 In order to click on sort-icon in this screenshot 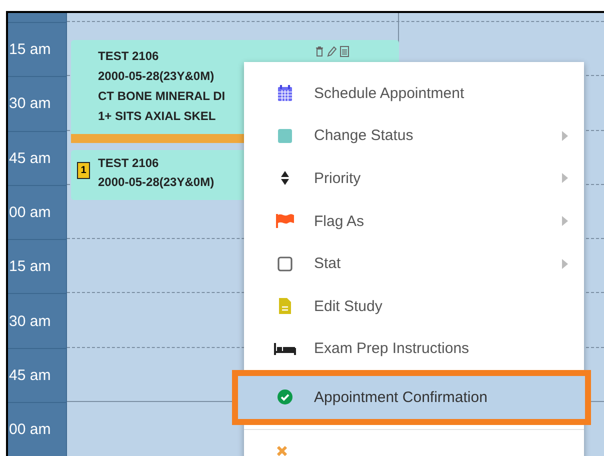, I will do `click(285, 178)`.